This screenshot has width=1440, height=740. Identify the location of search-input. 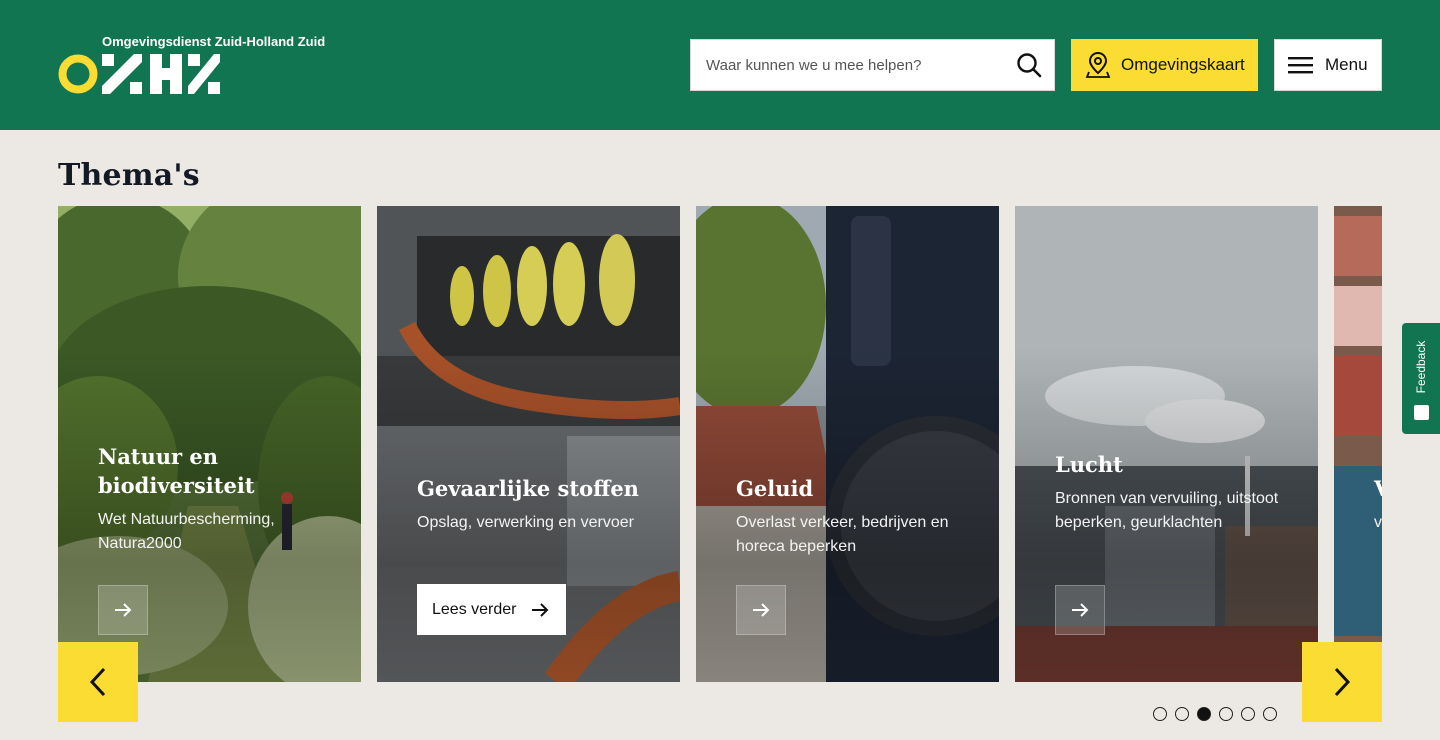
(846, 65).